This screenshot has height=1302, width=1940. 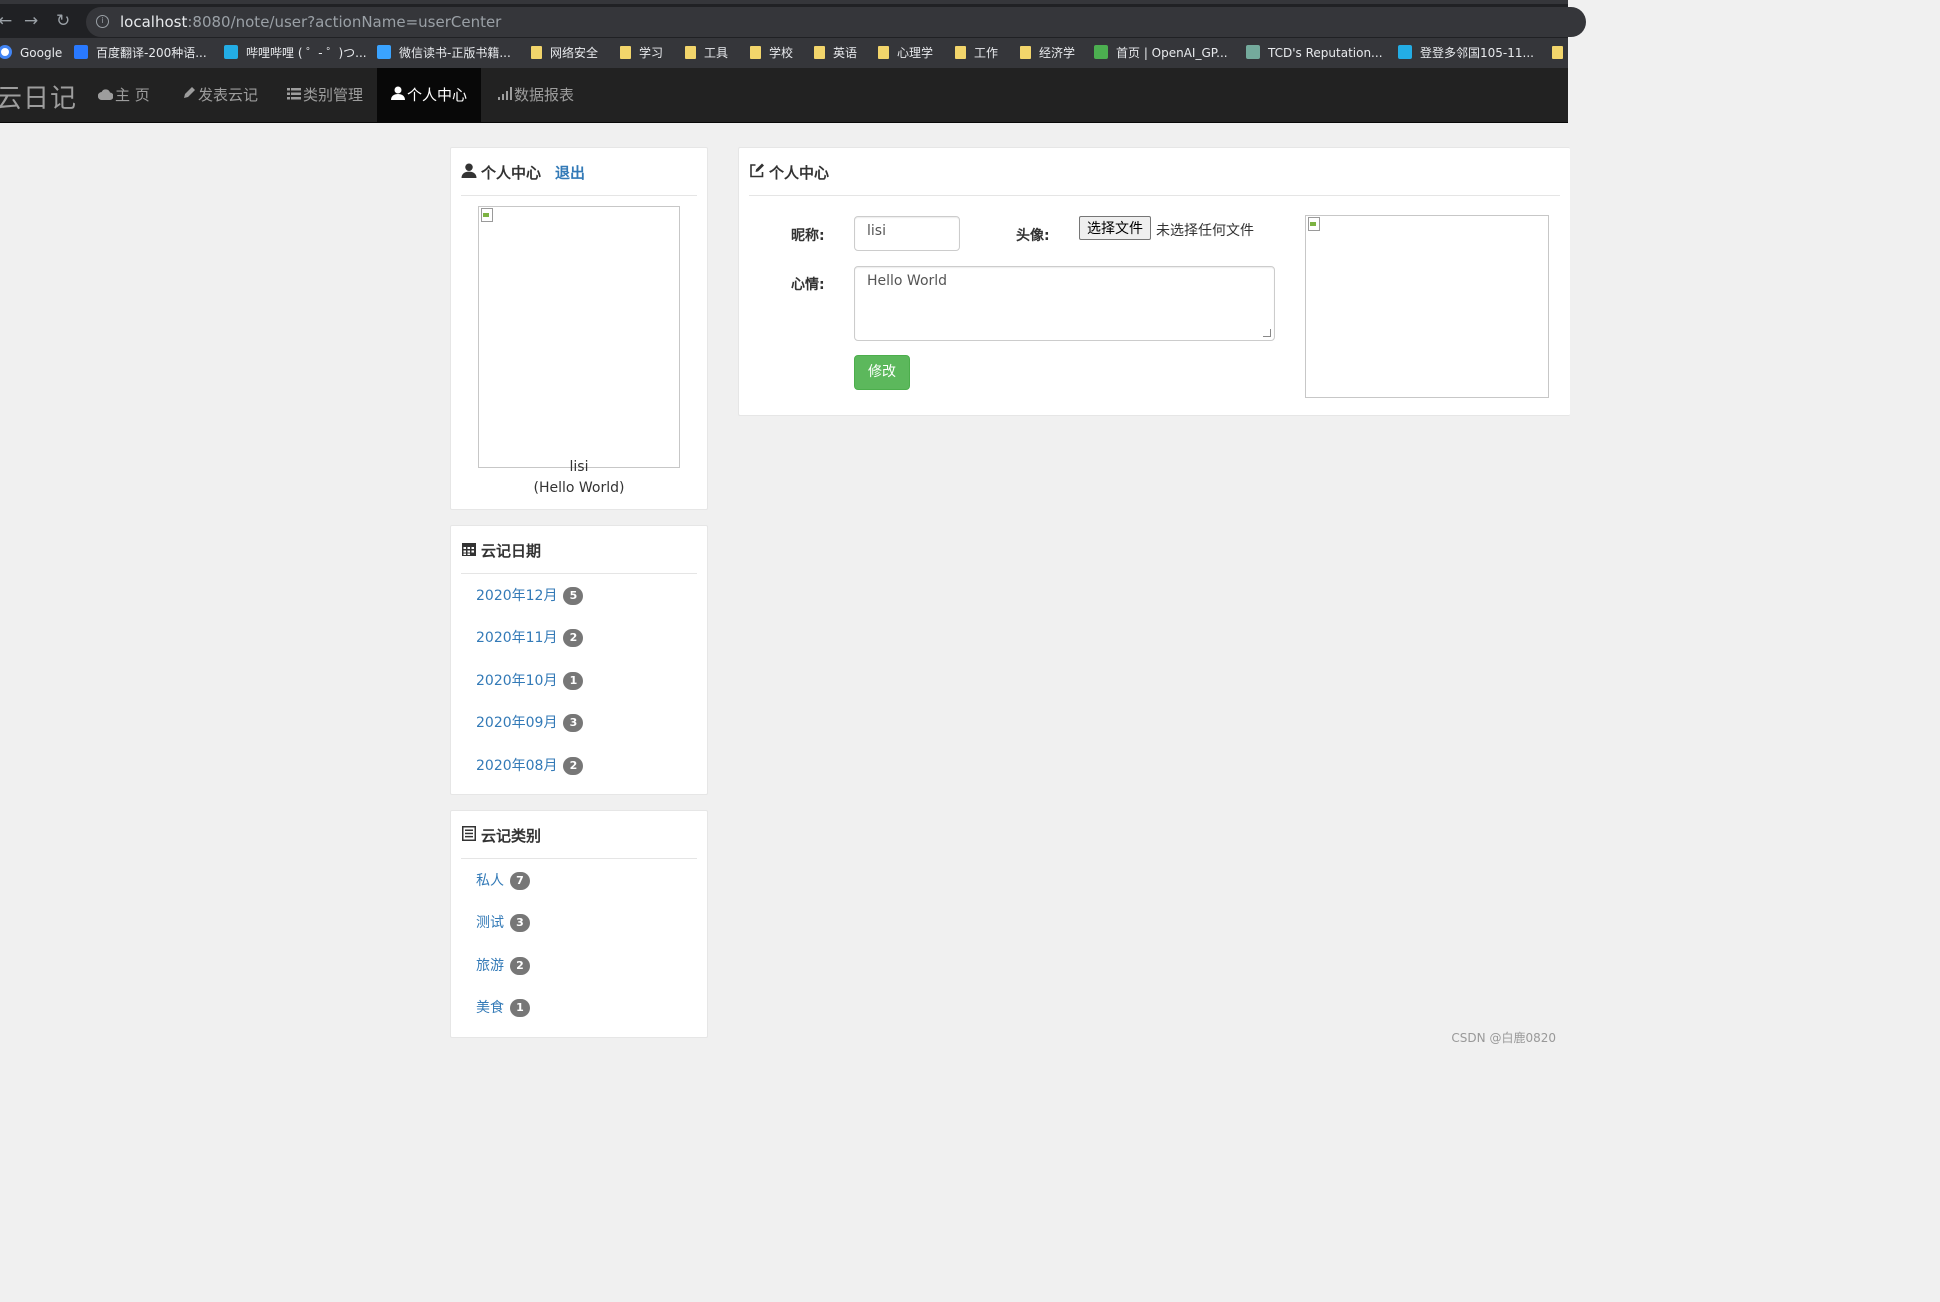 I want to click on bookmark-item: 学习, so click(x=641, y=53).